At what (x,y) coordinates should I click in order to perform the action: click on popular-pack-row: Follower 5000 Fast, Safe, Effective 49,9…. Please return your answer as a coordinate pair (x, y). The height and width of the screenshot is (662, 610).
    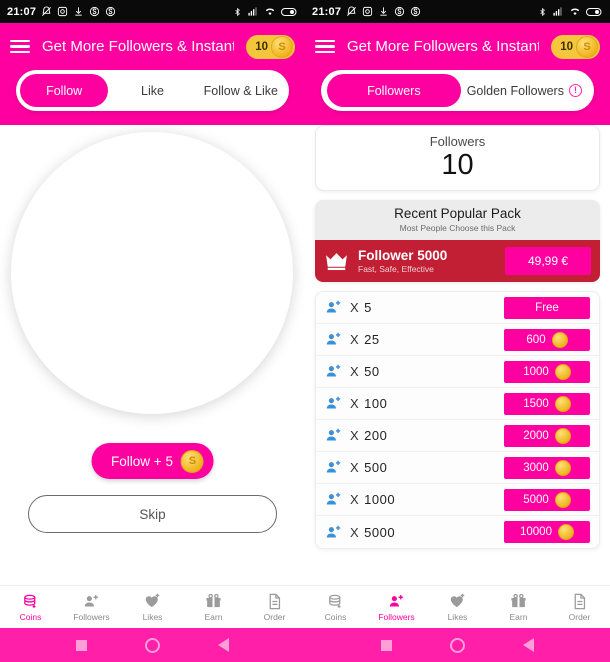
    Looking at the image, I should click on (457, 261).